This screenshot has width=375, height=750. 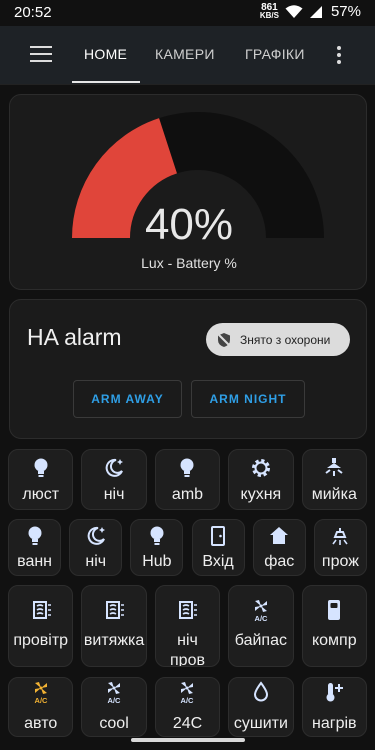 I want to click on net-speed: 861 KB/S, so click(x=269, y=11).